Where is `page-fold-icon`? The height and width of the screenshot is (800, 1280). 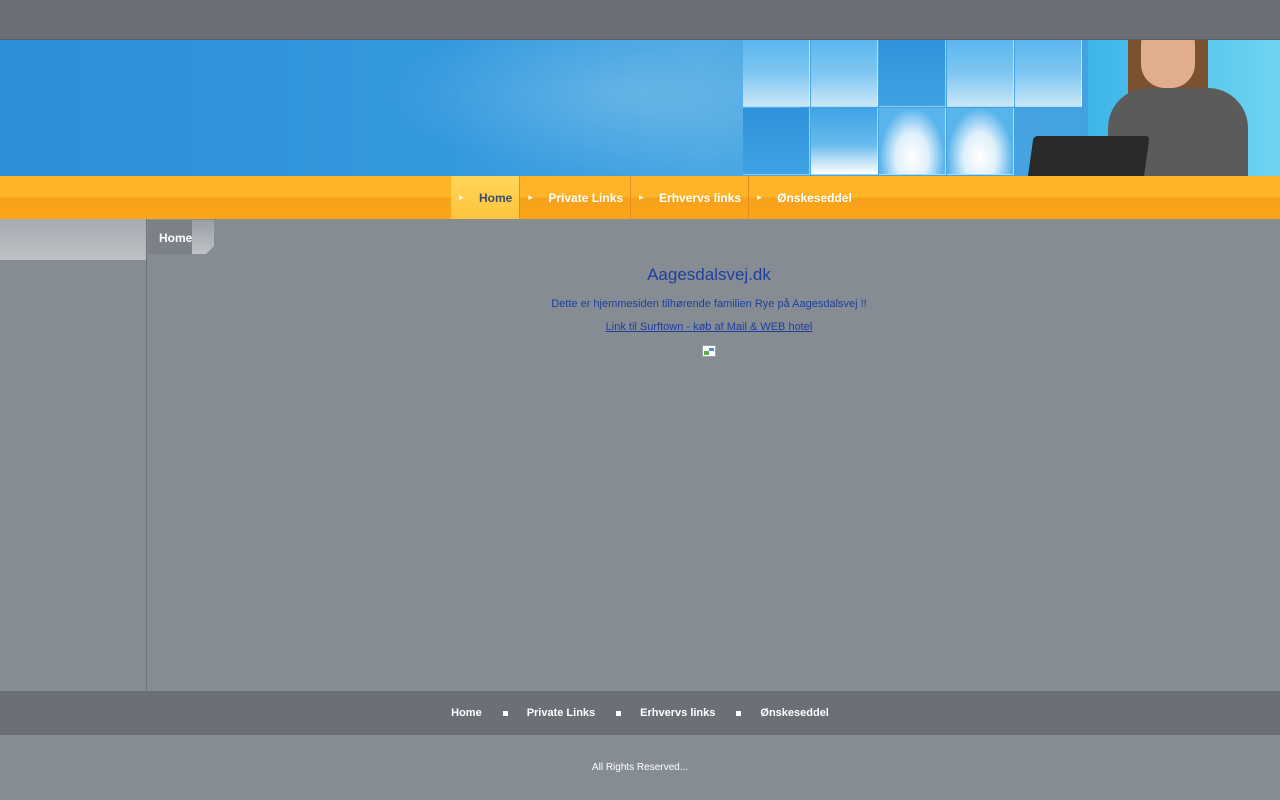 page-fold-icon is located at coordinates (203, 237).